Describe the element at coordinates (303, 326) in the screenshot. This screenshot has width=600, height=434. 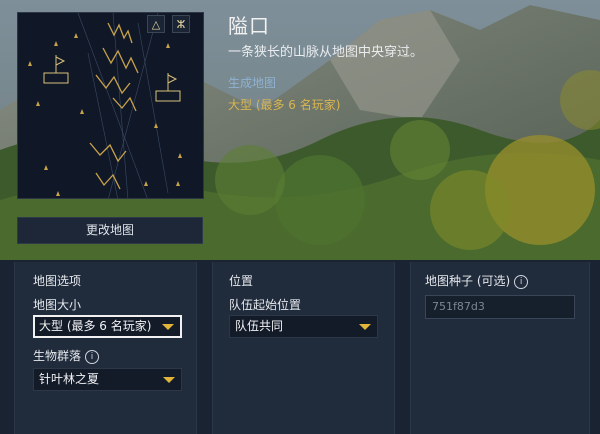
I see `team-start-select: 队伍共同` at that location.